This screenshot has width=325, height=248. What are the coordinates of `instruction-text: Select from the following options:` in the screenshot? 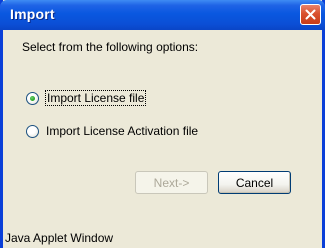 It's located at (110, 47).